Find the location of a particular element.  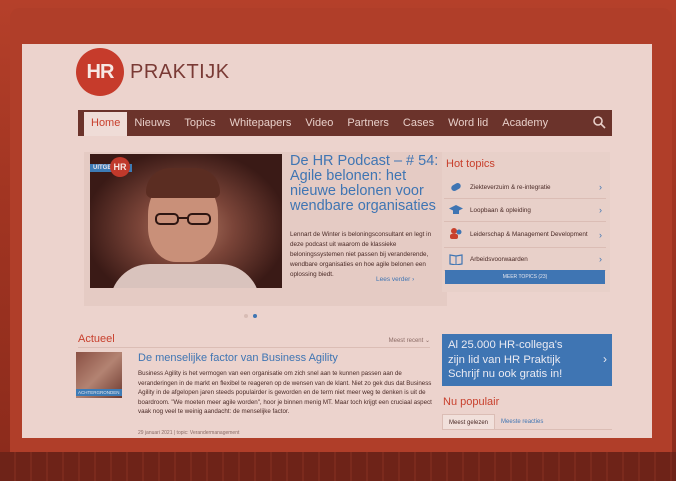

slider-dots is located at coordinates (250, 316).